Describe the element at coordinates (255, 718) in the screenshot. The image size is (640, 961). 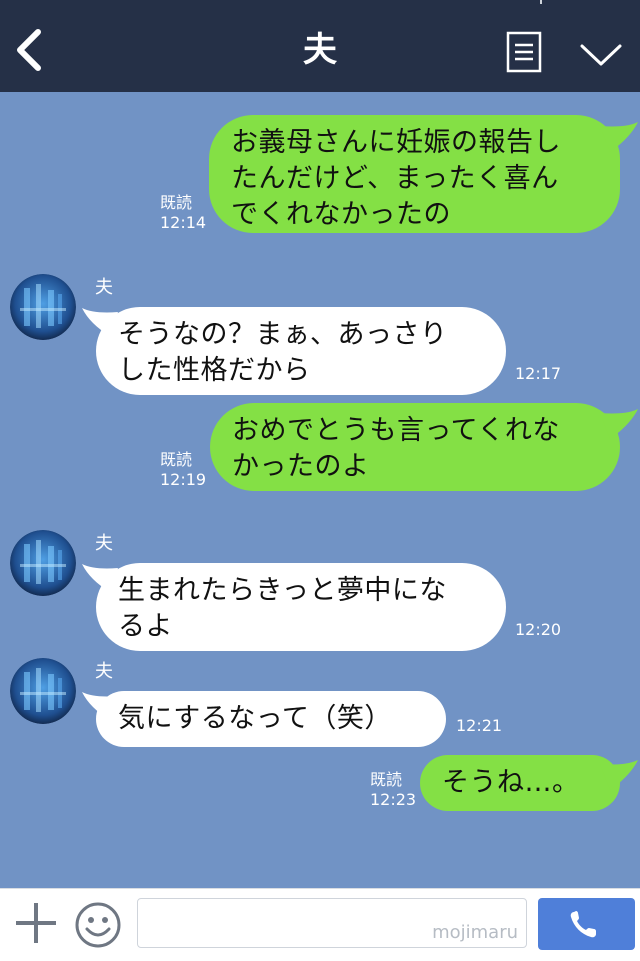
I see `message-line: 気にするなって（笑）` at that location.